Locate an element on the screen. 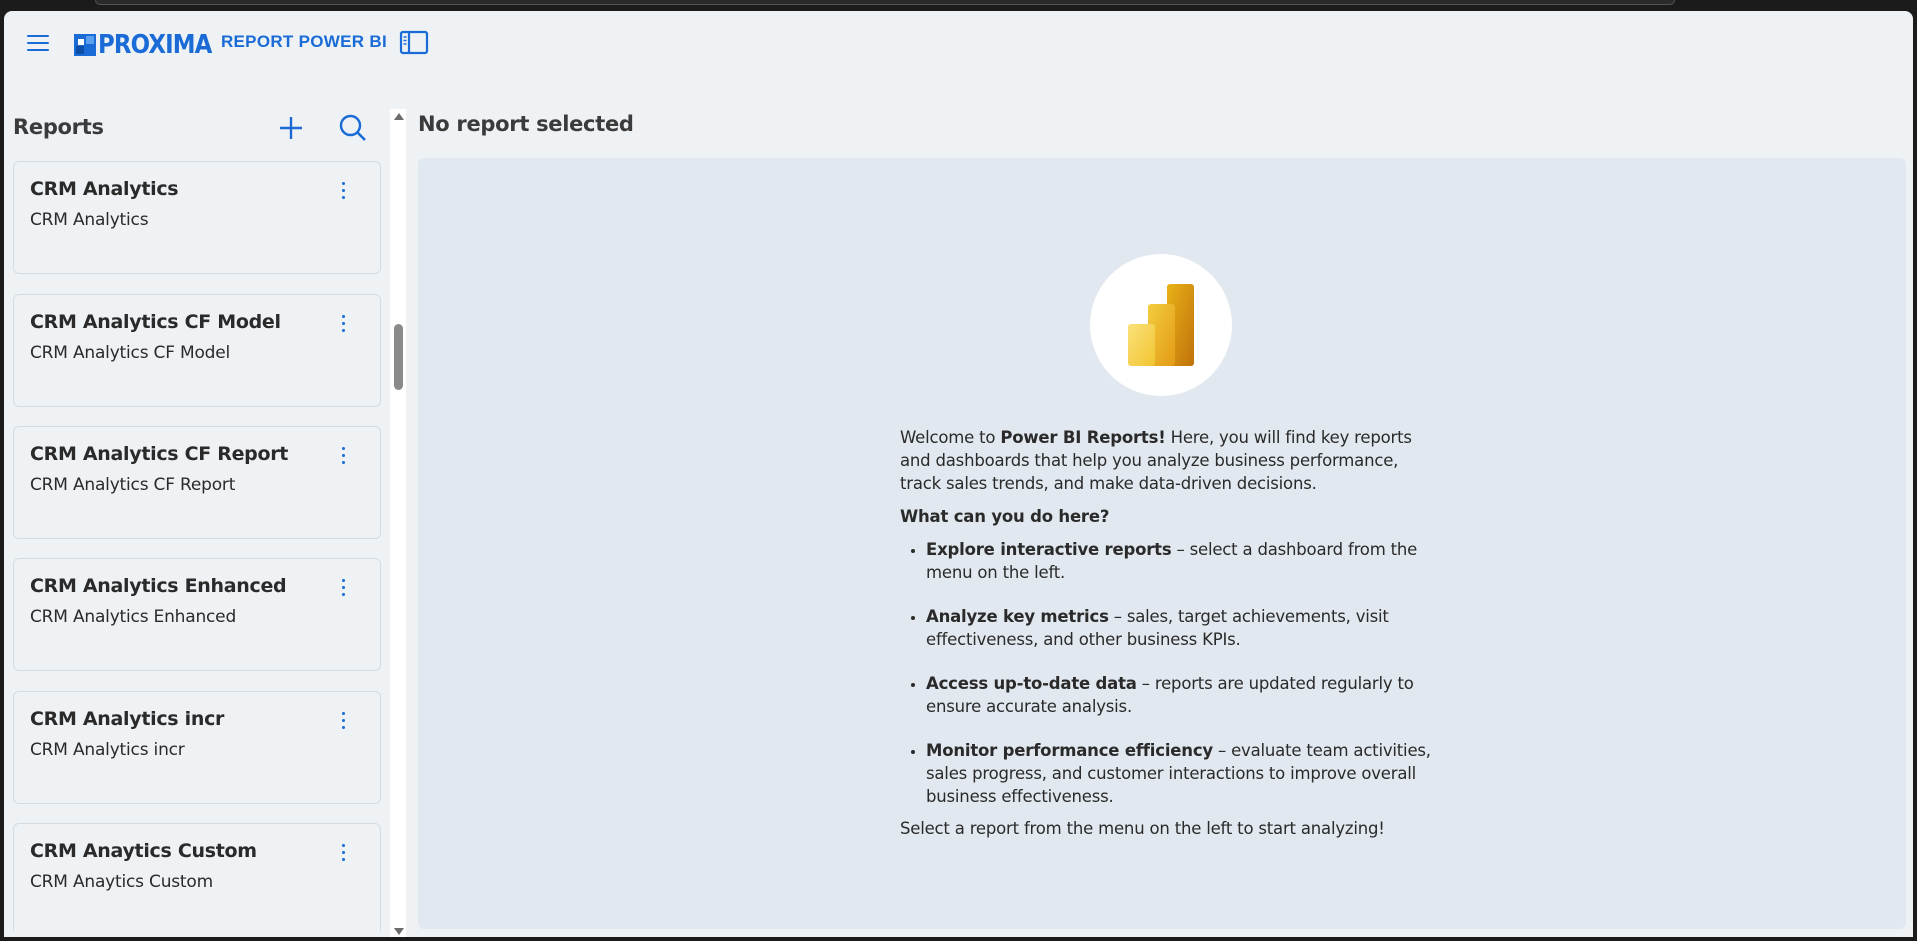  sidebar-scrollbar is located at coordinates (398, 523).